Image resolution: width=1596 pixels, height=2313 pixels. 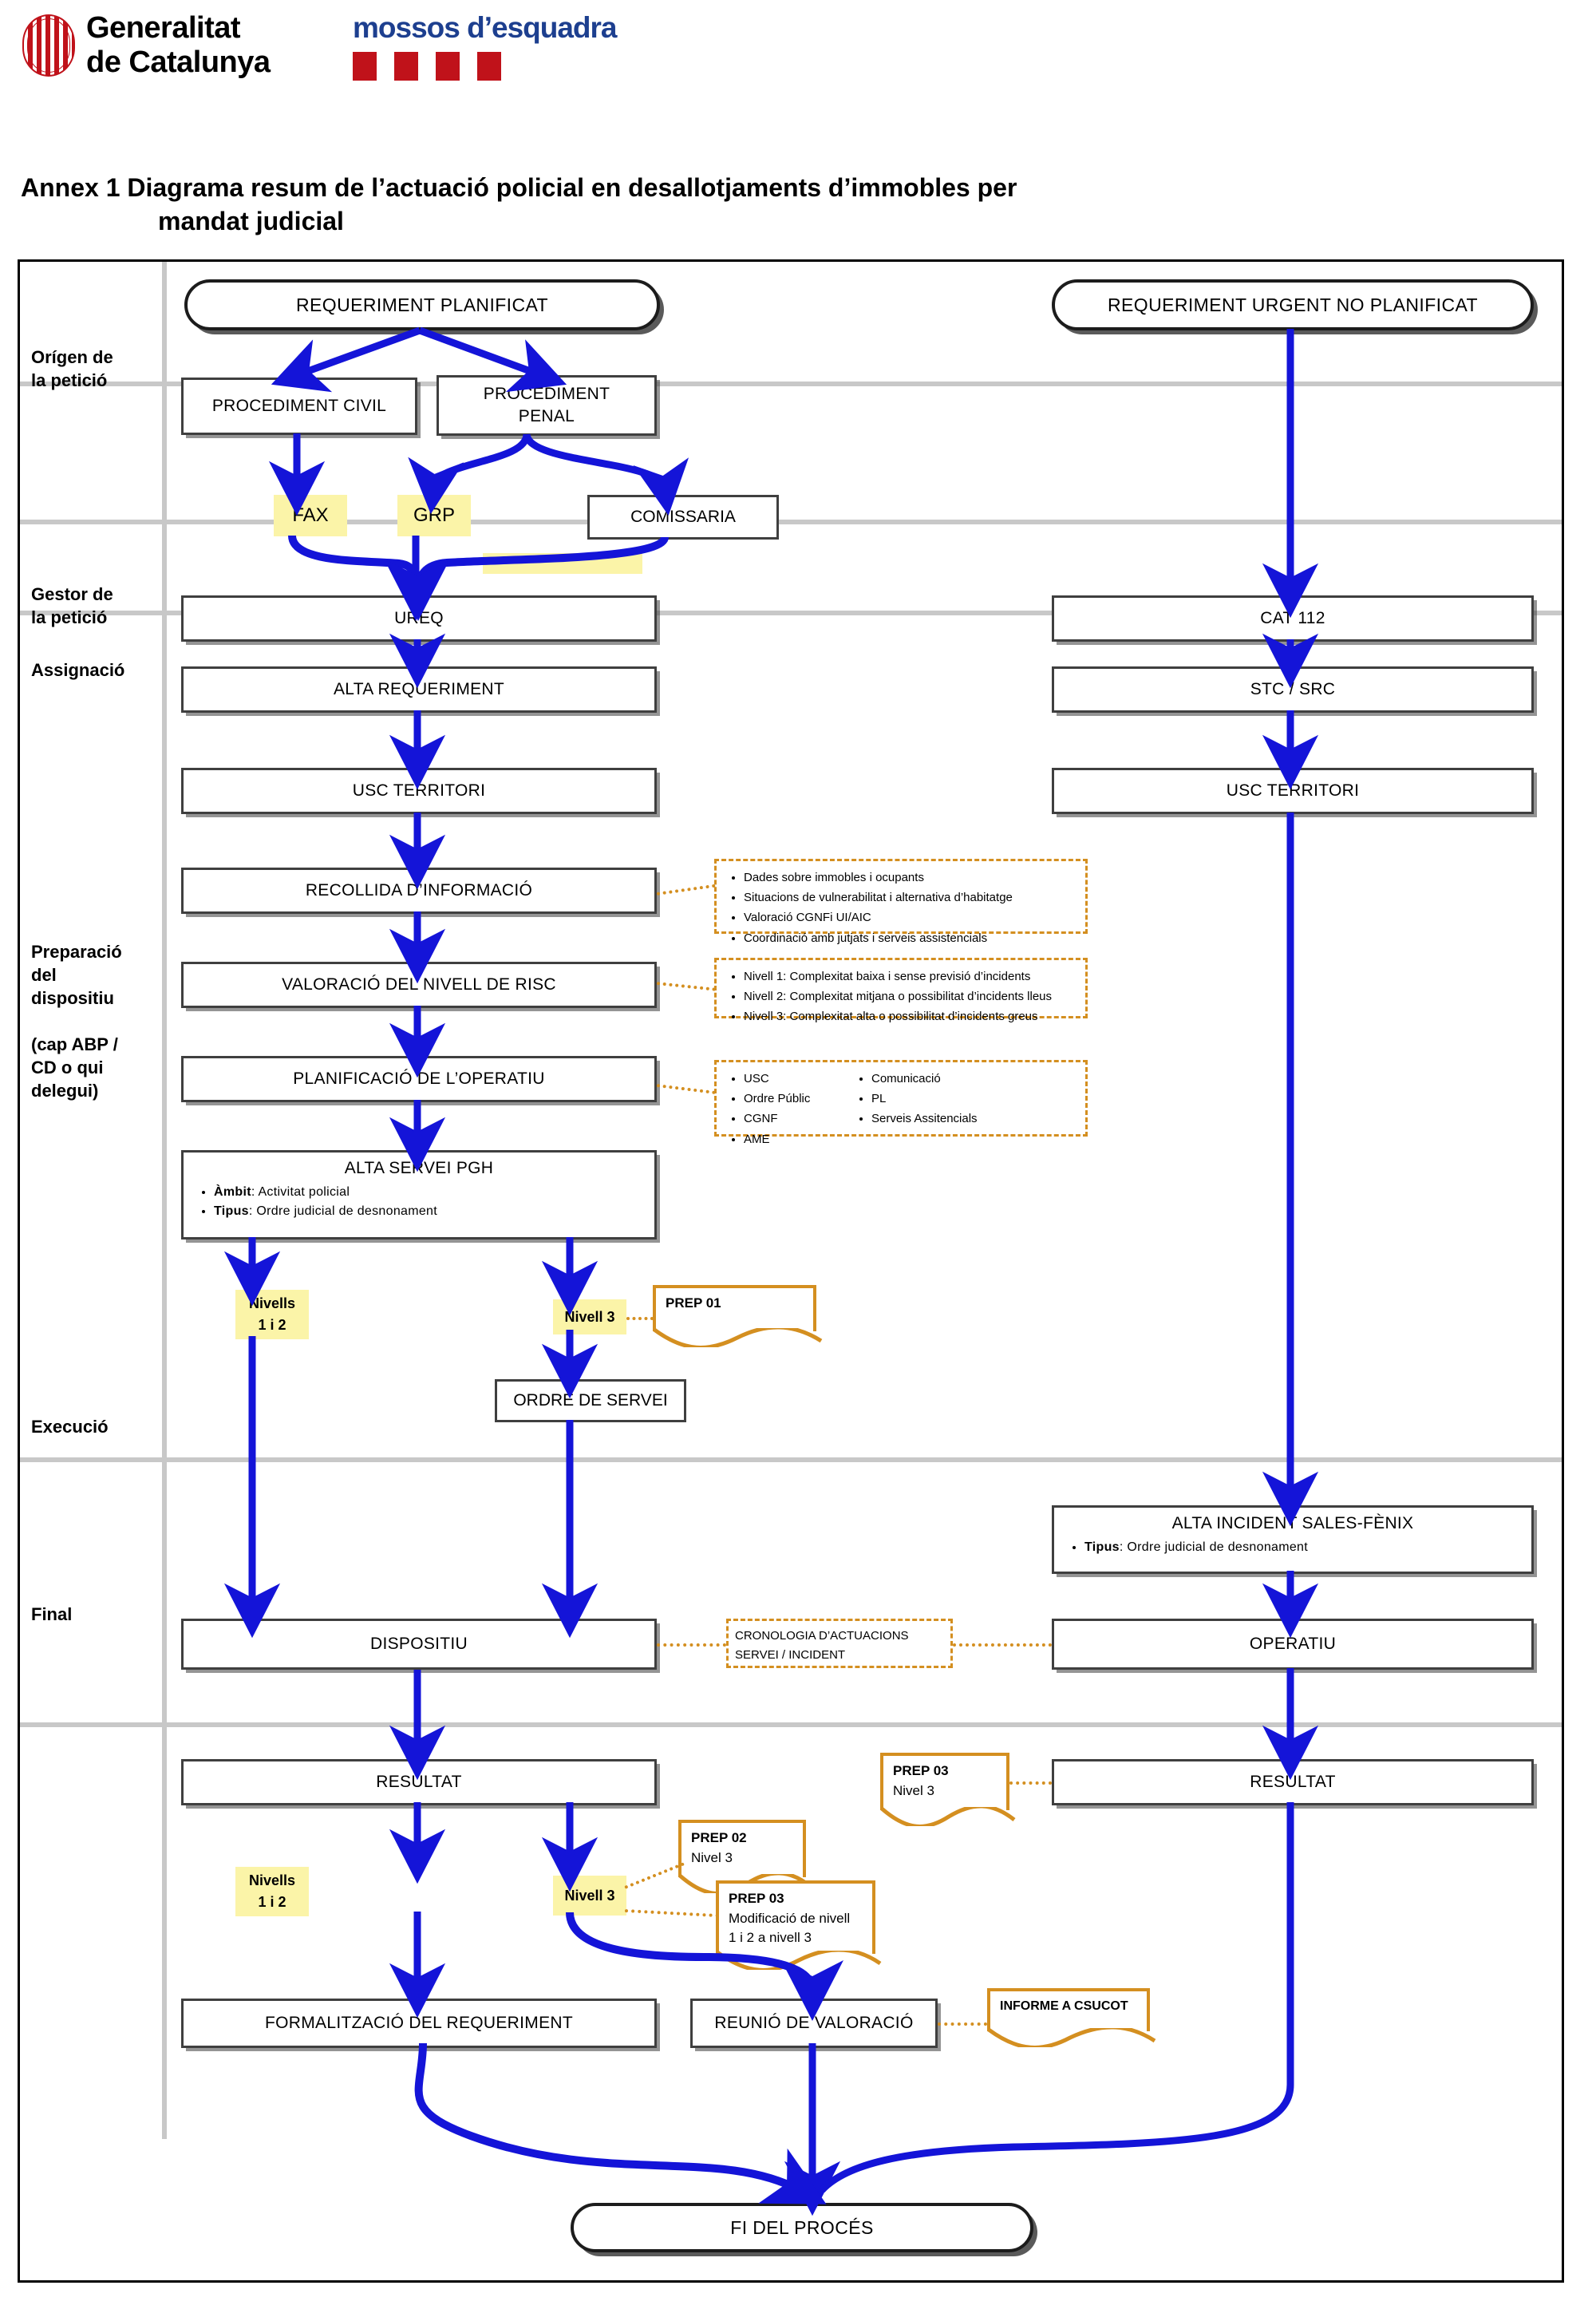 I want to click on node-usc-territori-right: USC TERRITORI, so click(x=1293, y=791).